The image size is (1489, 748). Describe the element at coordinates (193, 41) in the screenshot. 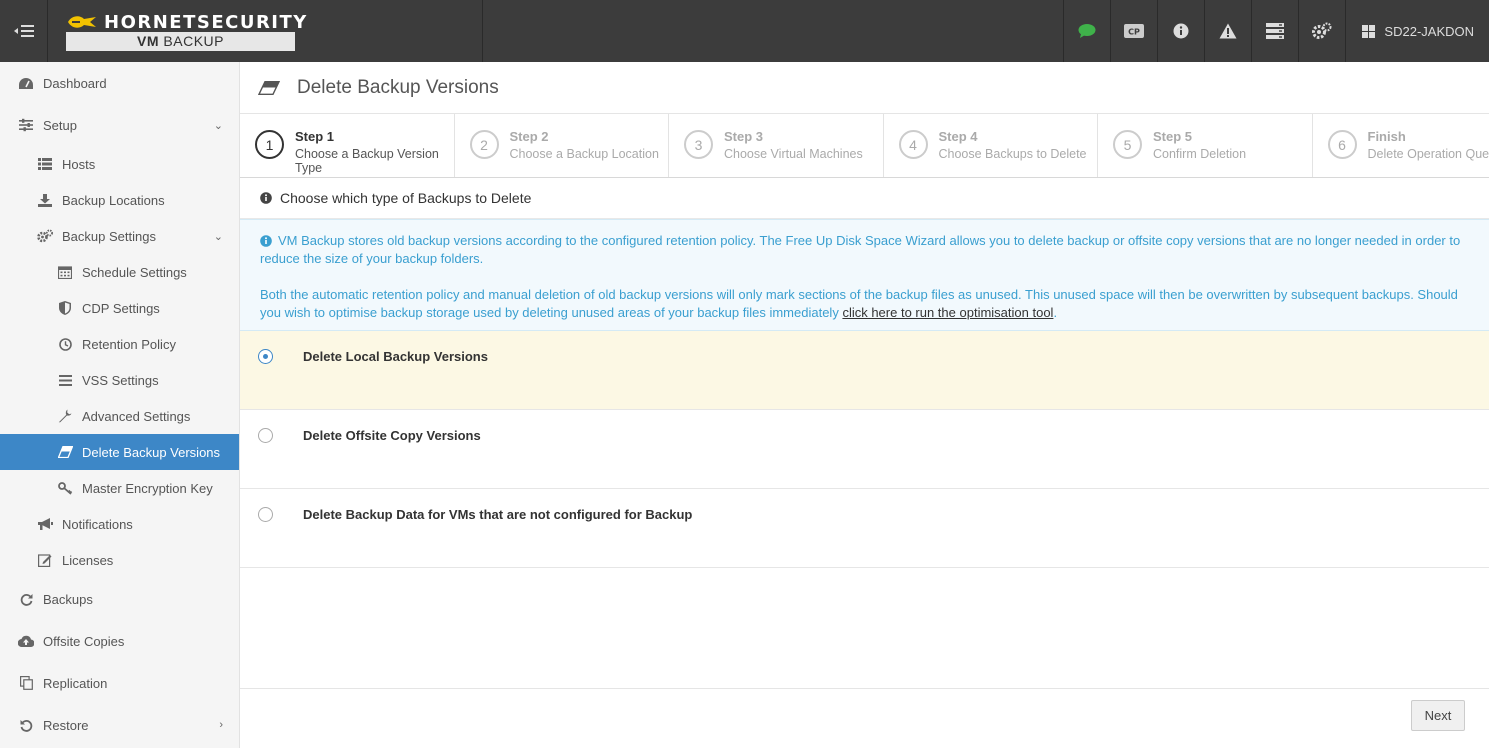

I see `product-suffix: BACKUP` at that location.